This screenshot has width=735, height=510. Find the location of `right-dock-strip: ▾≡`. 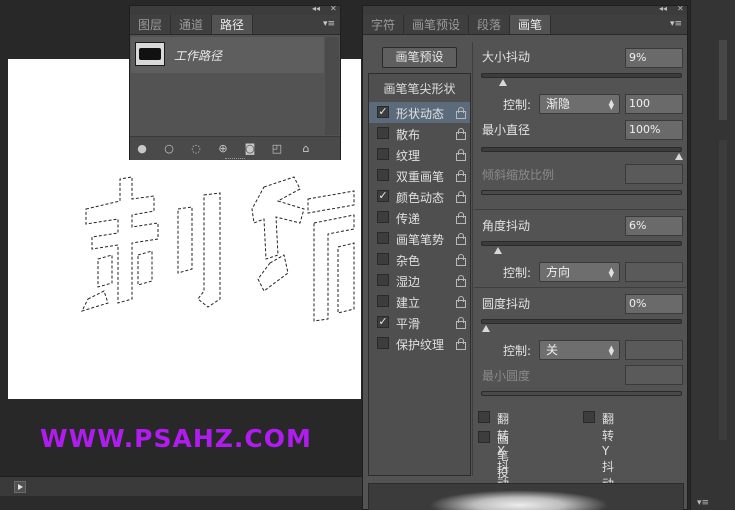

right-dock-strip: ▾≡ is located at coordinates (712, 255).